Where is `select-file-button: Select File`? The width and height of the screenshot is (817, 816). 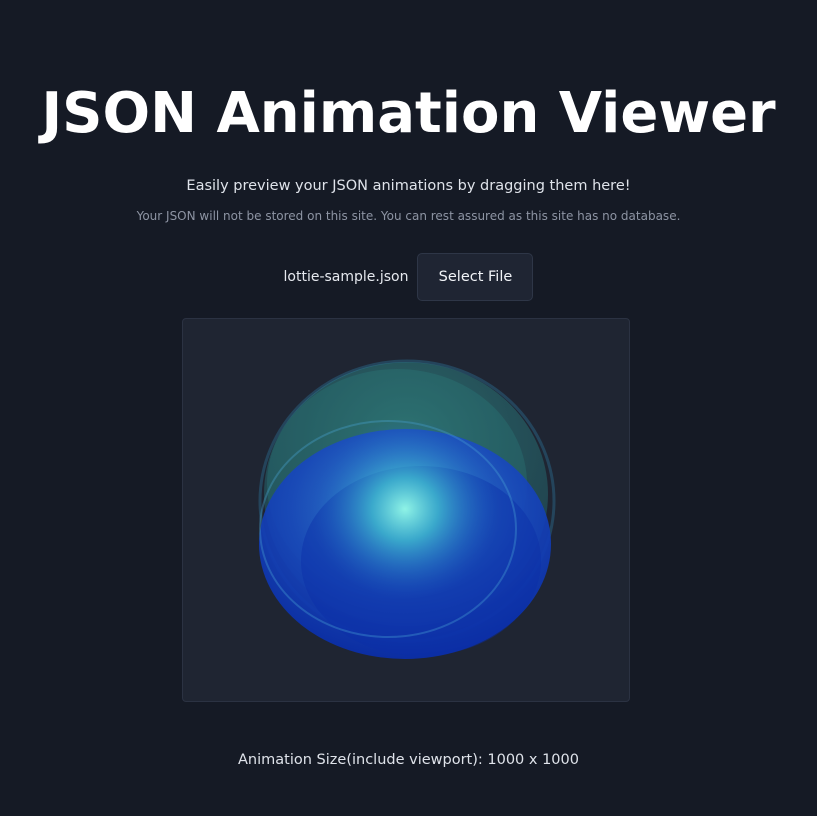
select-file-button: Select File is located at coordinates (475, 276).